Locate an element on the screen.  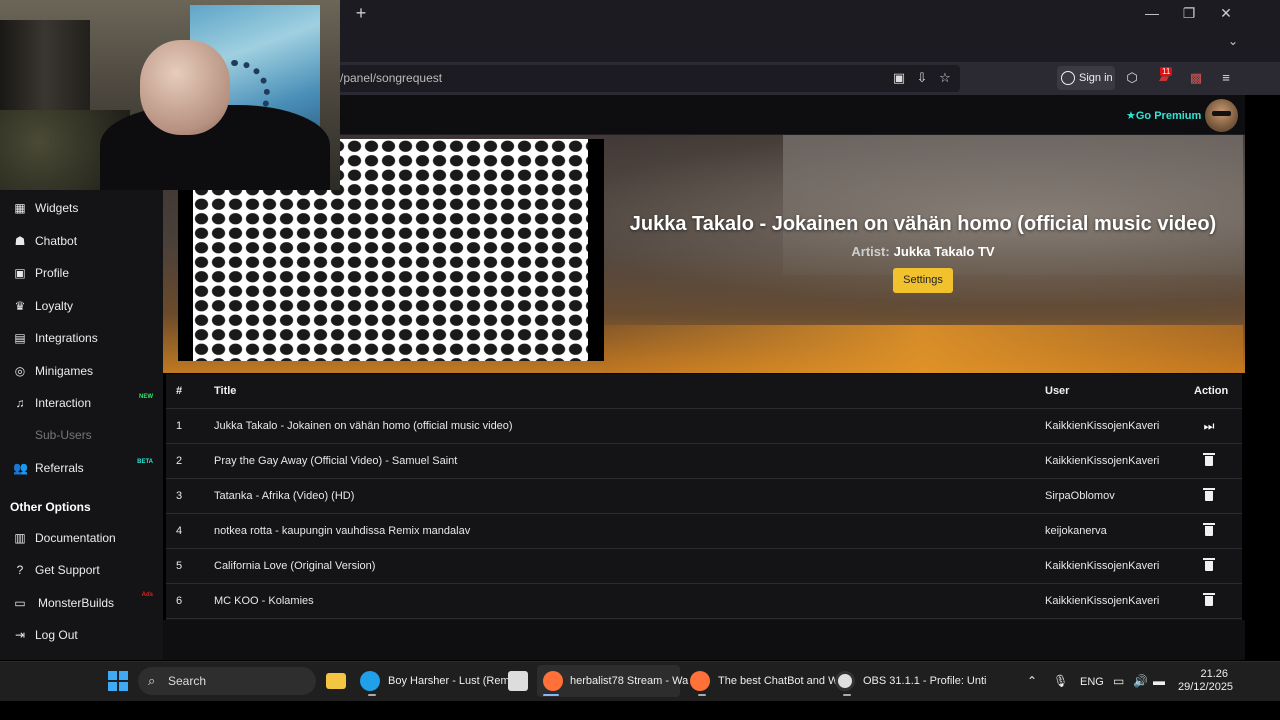
picture-in-picture-icon: ▣ is located at coordinates (899, 78).